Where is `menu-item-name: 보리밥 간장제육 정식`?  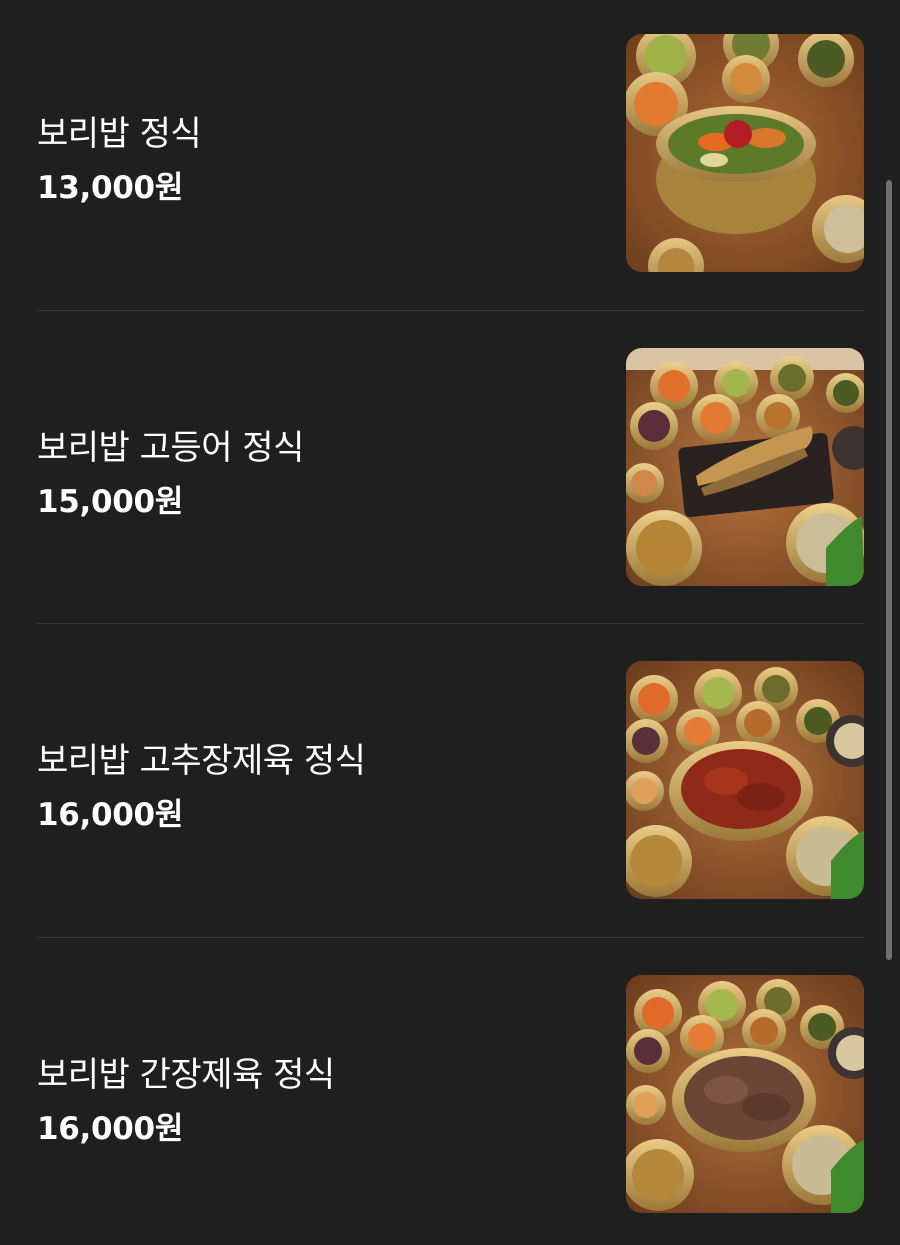
menu-item-name: 보리밥 간장제육 정식 is located at coordinates (186, 1075).